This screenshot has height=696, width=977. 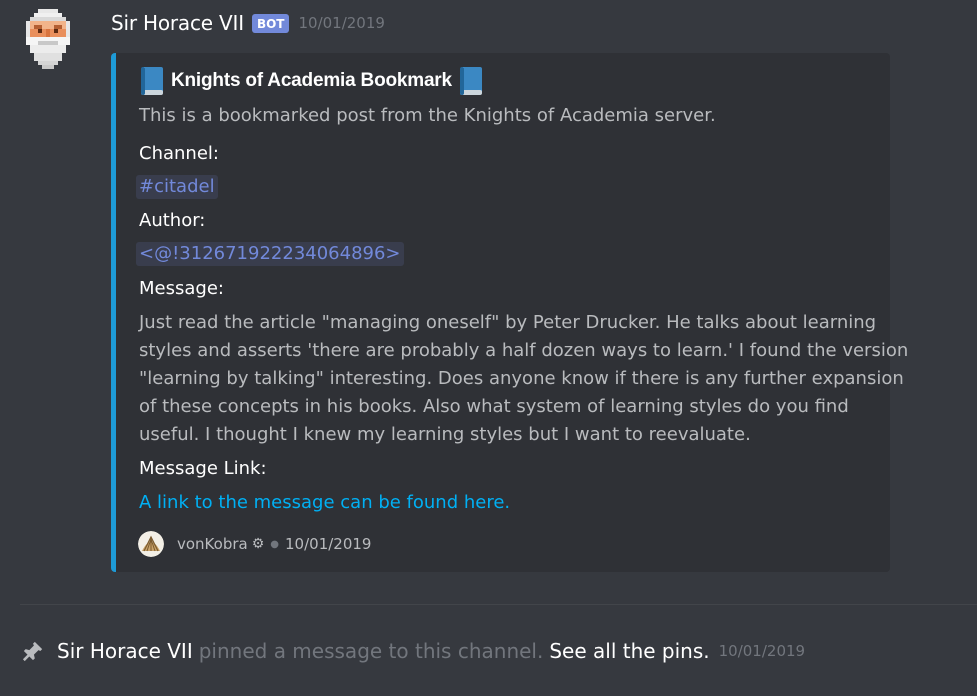 What do you see at coordinates (179, 153) in the screenshot?
I see `field-channel-label: Channel:` at bounding box center [179, 153].